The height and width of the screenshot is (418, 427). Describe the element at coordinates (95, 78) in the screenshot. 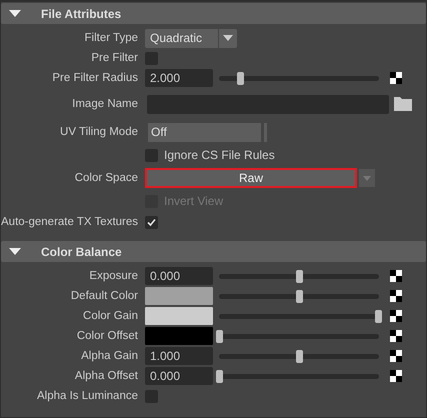

I see `field-label: Pre Filter Radius` at that location.